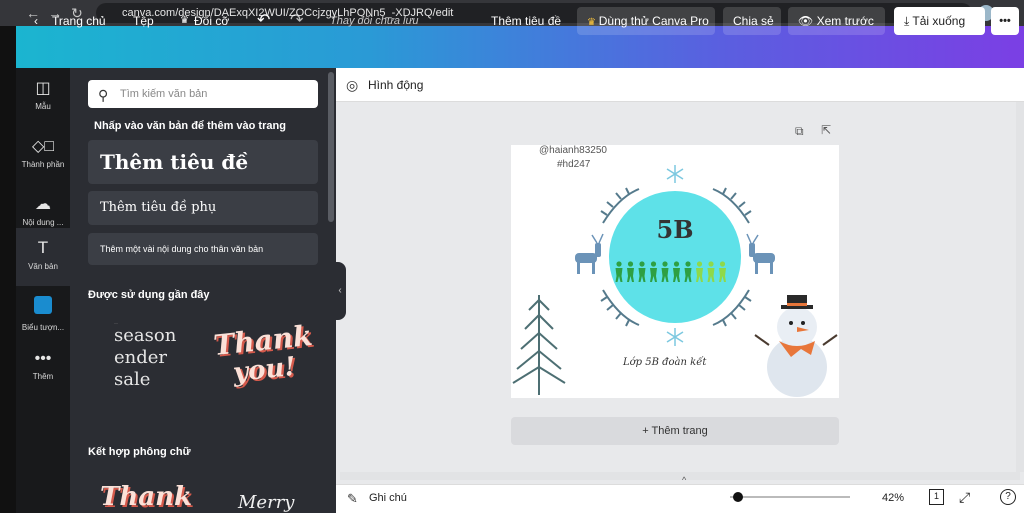 The image size is (1024, 513). I want to click on font-combos-title: Kết hợp phông chữ, so click(139, 452).